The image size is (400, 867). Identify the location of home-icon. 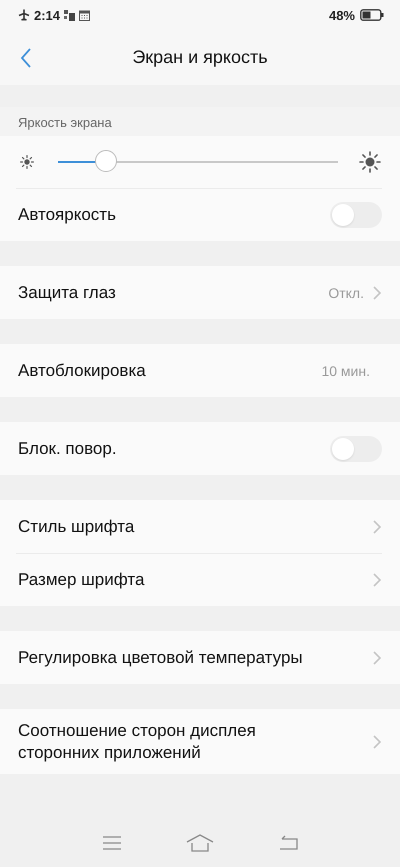
(200, 843).